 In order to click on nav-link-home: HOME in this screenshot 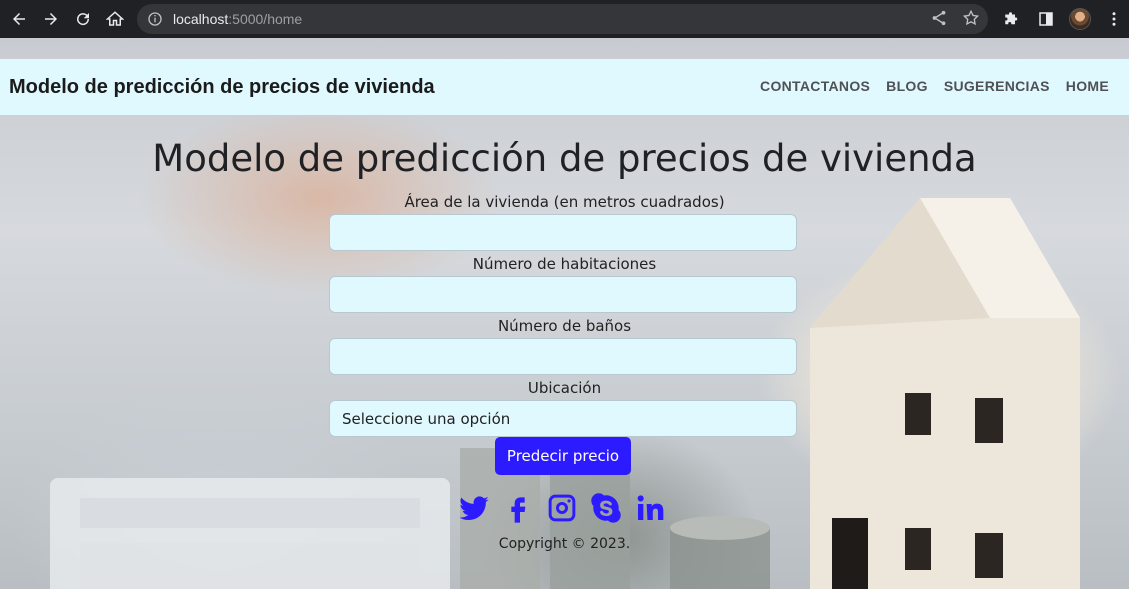, I will do `click(1087, 86)`.